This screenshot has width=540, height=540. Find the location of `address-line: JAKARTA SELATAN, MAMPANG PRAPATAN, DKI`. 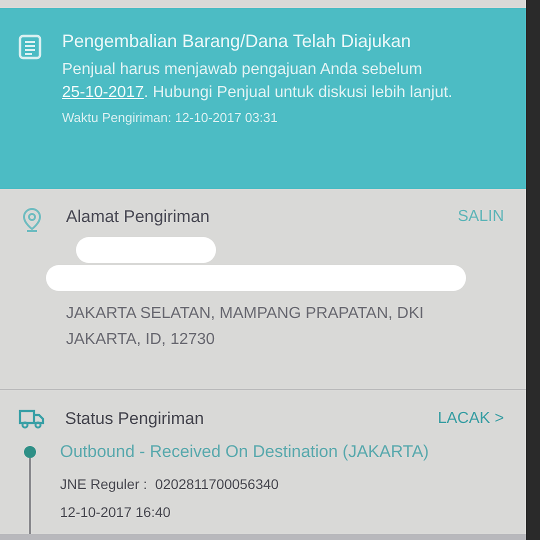

address-line: JAKARTA SELATAN, MAMPANG PRAPATAN, DKI is located at coordinates (245, 314).